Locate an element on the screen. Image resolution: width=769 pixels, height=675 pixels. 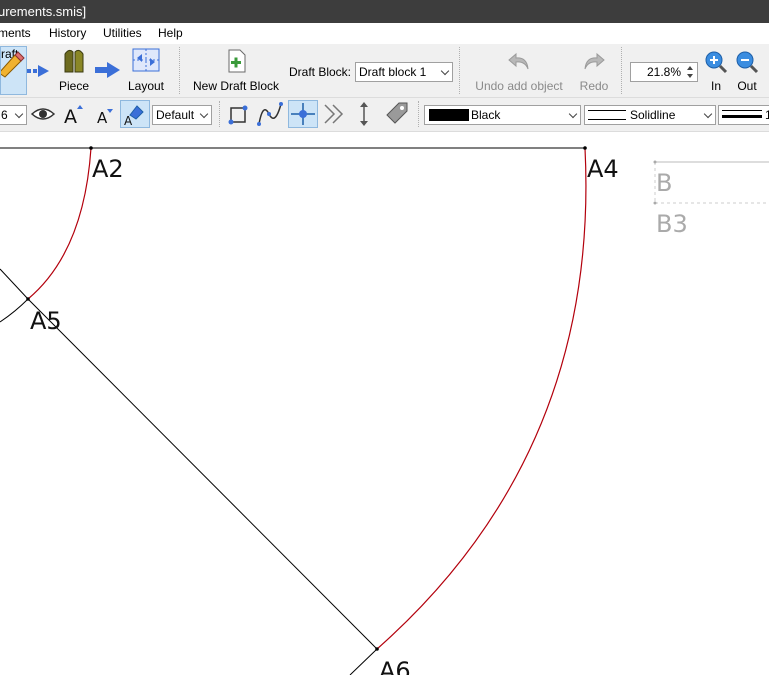
zoom-out-label: Out is located at coordinates (747, 86).